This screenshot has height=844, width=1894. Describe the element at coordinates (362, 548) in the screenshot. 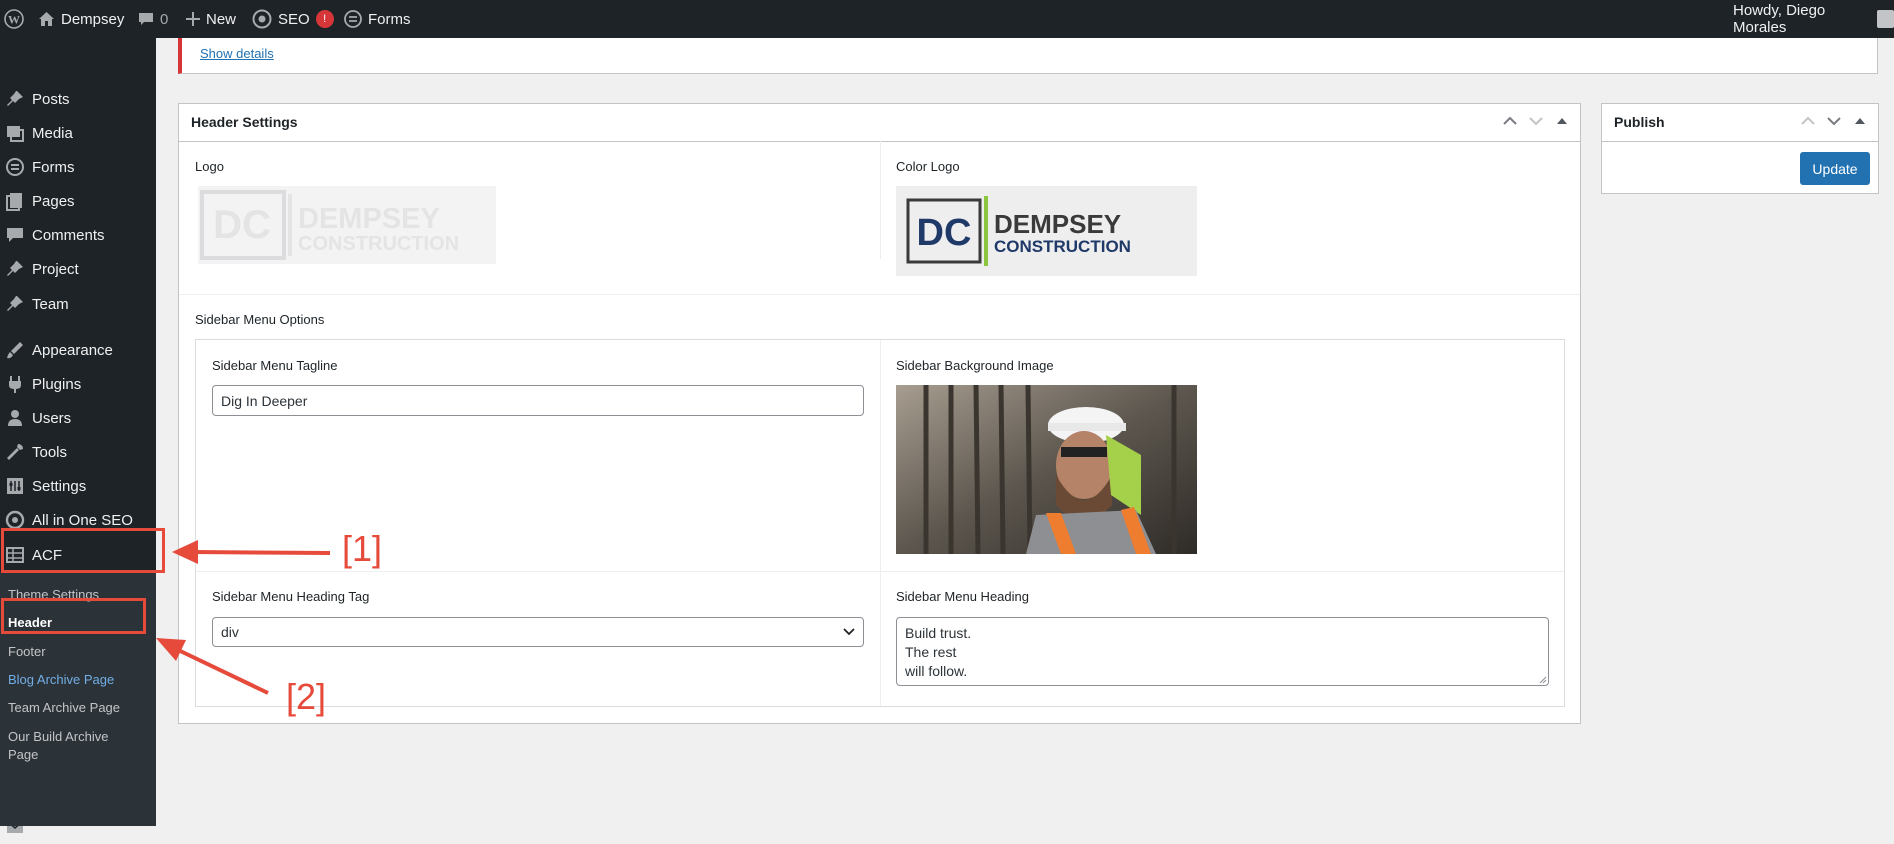

I see `annotation-label-1: [1]` at that location.